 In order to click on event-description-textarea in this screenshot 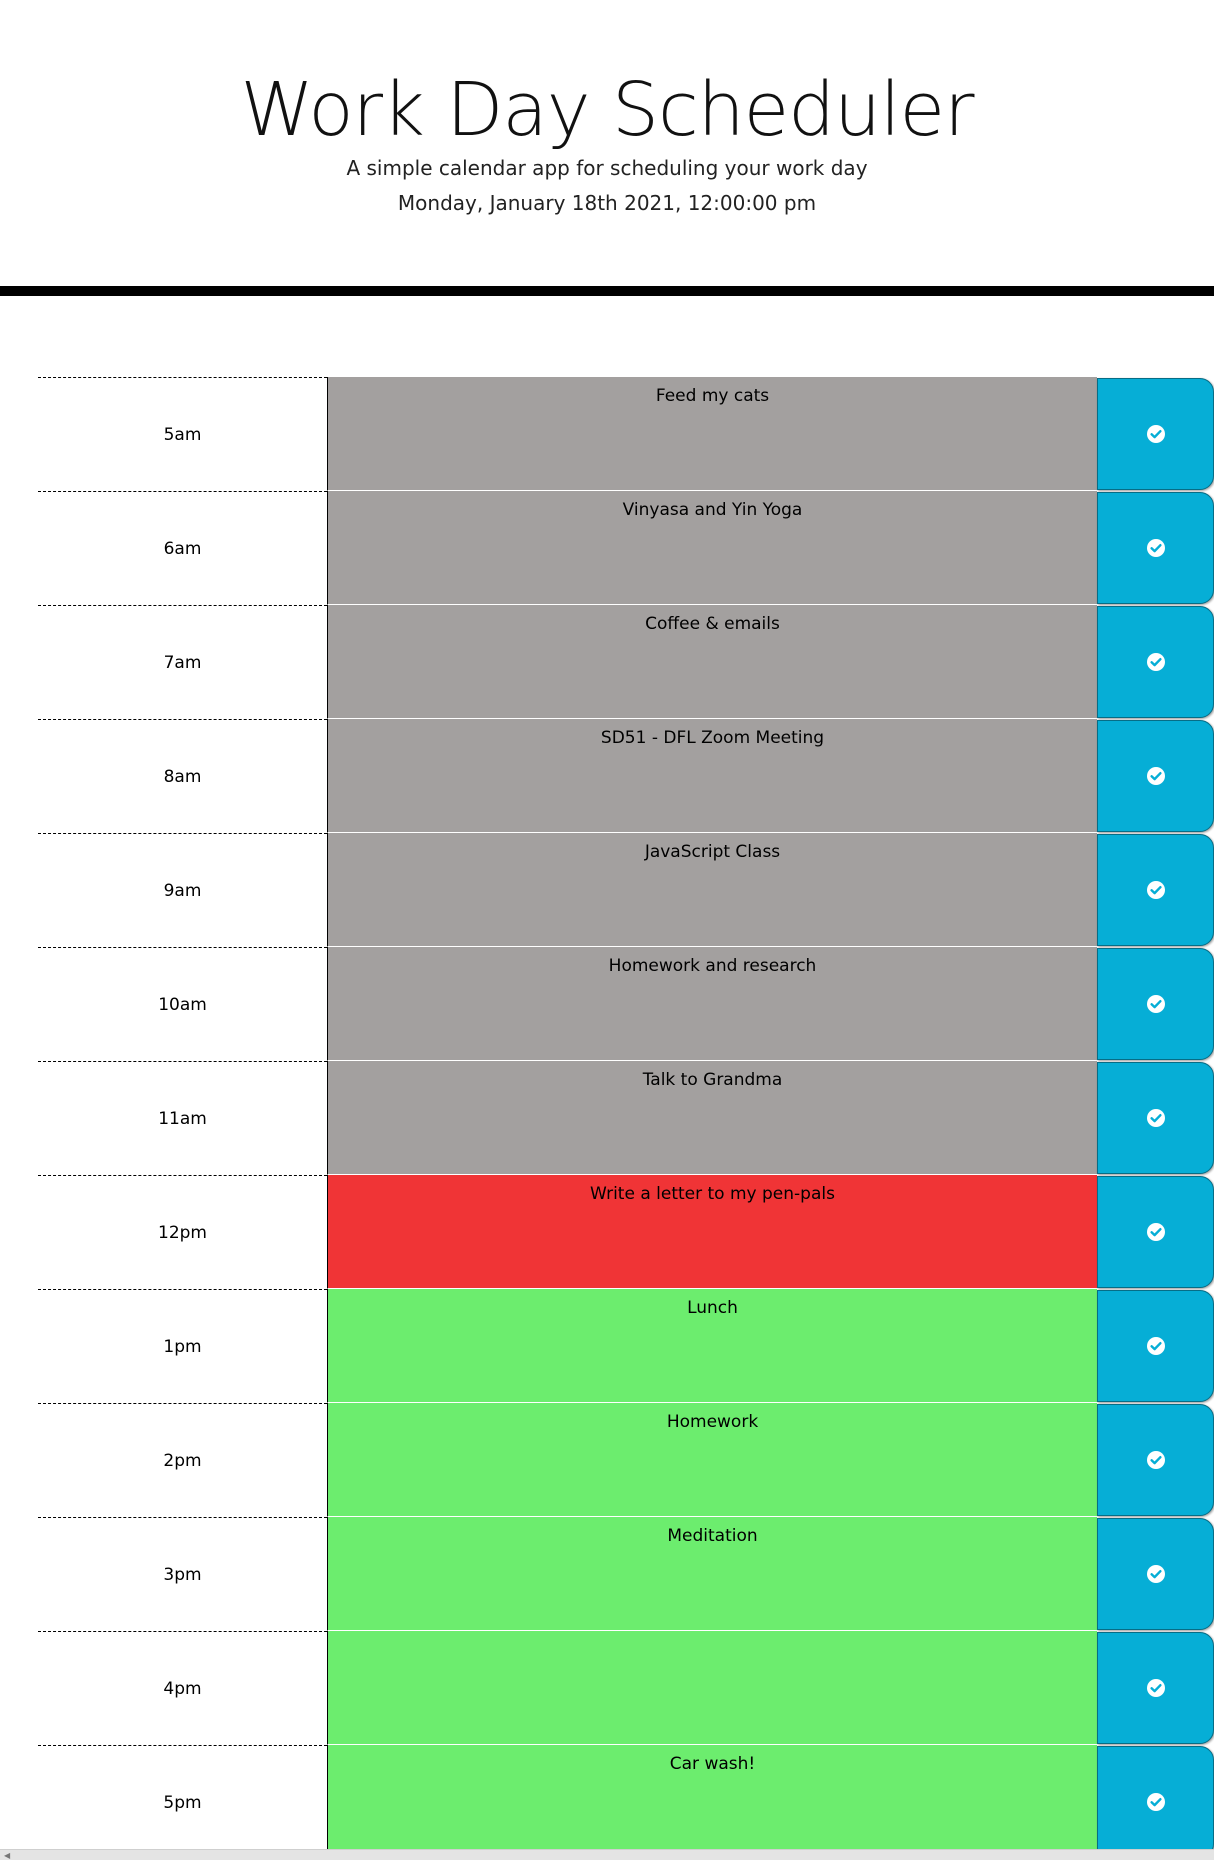, I will do `click(712, 1688)`.